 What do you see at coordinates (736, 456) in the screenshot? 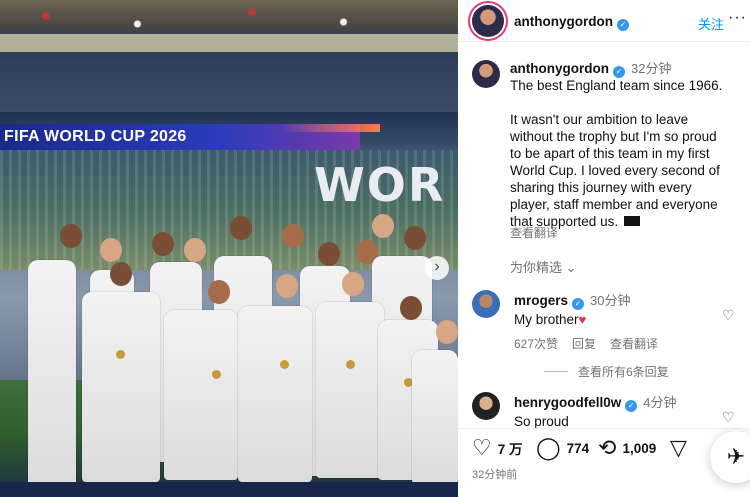
I see `paper-plane-icon: ✈` at bounding box center [736, 456].